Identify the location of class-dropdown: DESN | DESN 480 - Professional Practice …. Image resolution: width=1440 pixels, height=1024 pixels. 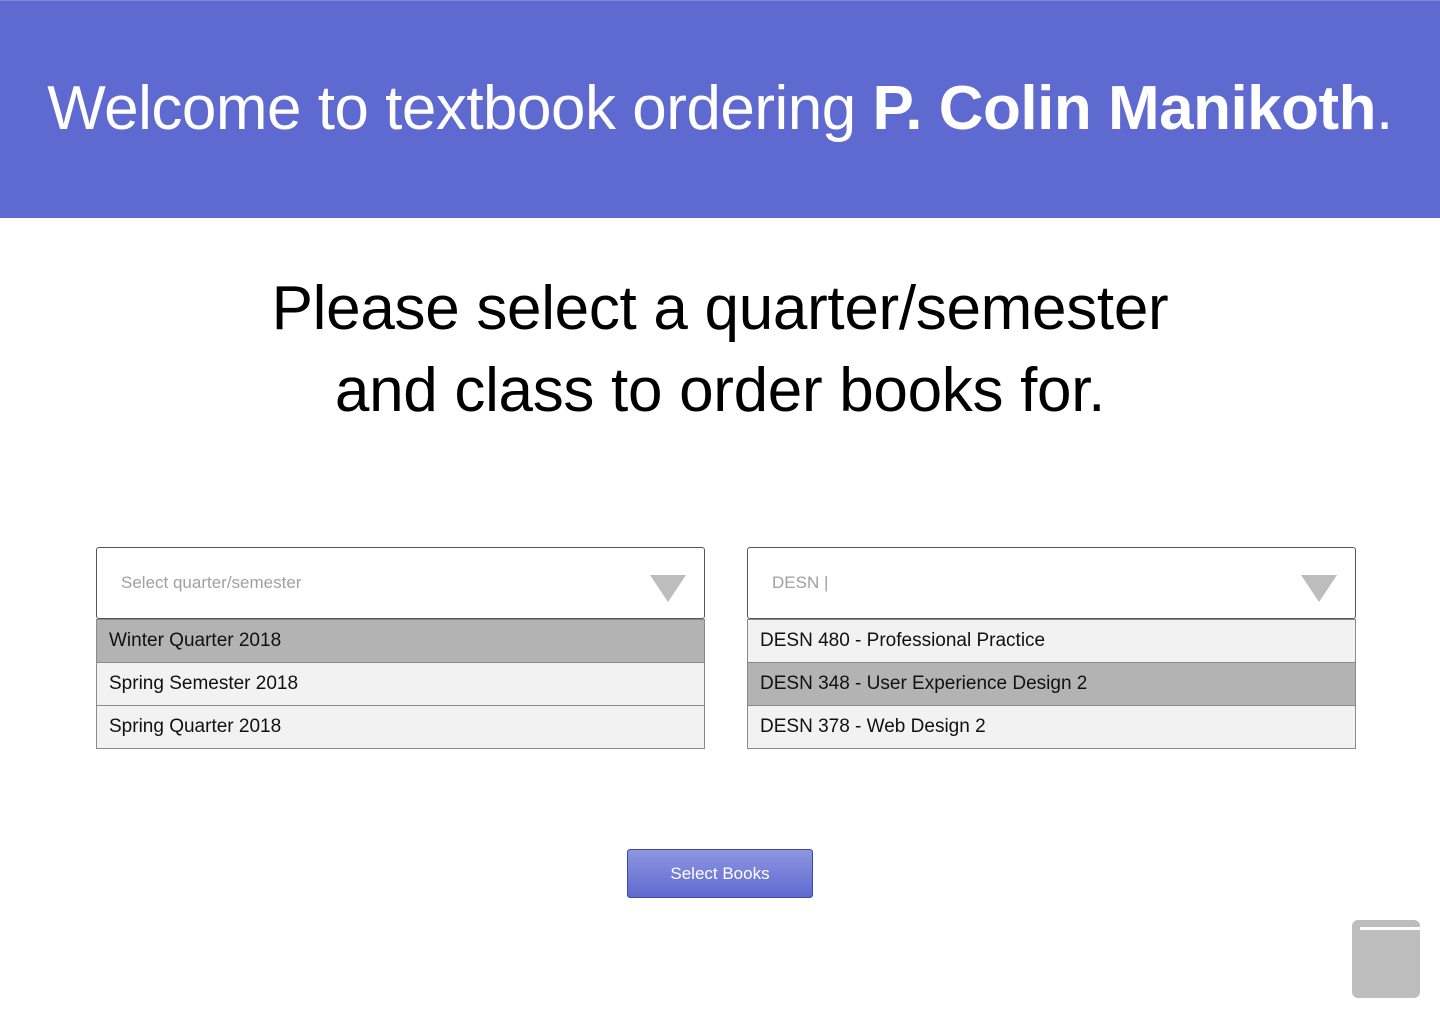
(1051, 648).